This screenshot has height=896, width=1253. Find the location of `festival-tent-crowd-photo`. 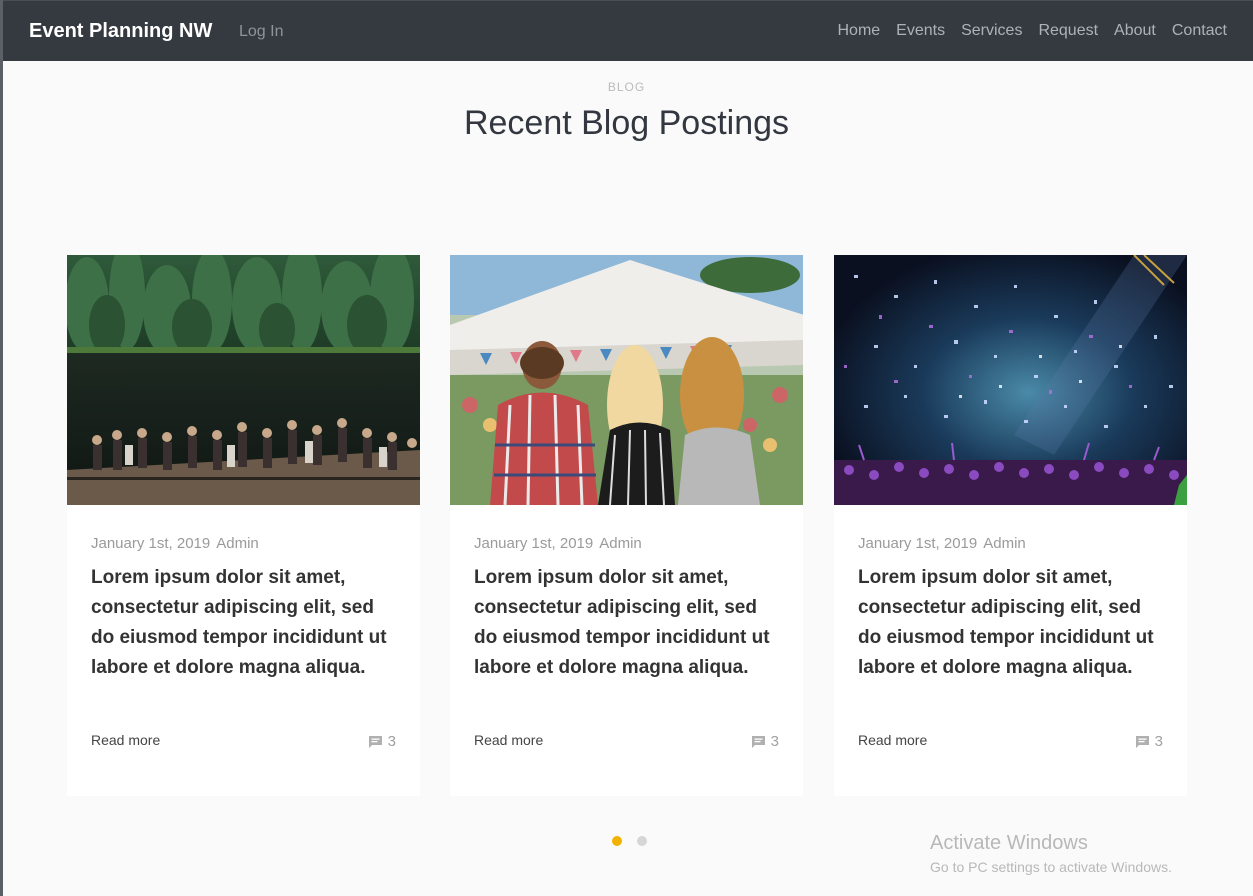

festival-tent-crowd-photo is located at coordinates (626, 380).